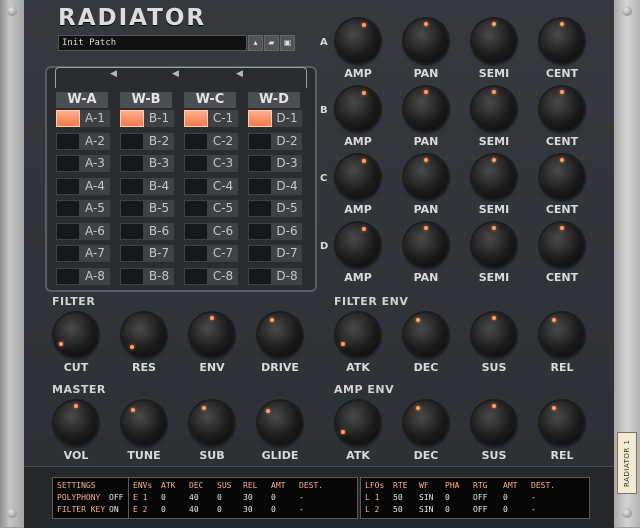 The height and width of the screenshot is (528, 640). What do you see at coordinates (223, 118) in the screenshot?
I see `wave-slot-label: C-1` at bounding box center [223, 118].